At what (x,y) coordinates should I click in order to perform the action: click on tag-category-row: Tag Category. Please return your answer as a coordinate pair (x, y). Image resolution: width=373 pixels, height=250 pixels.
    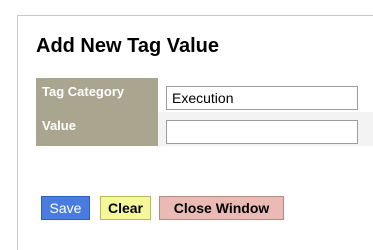
    Looking at the image, I should click on (204, 95).